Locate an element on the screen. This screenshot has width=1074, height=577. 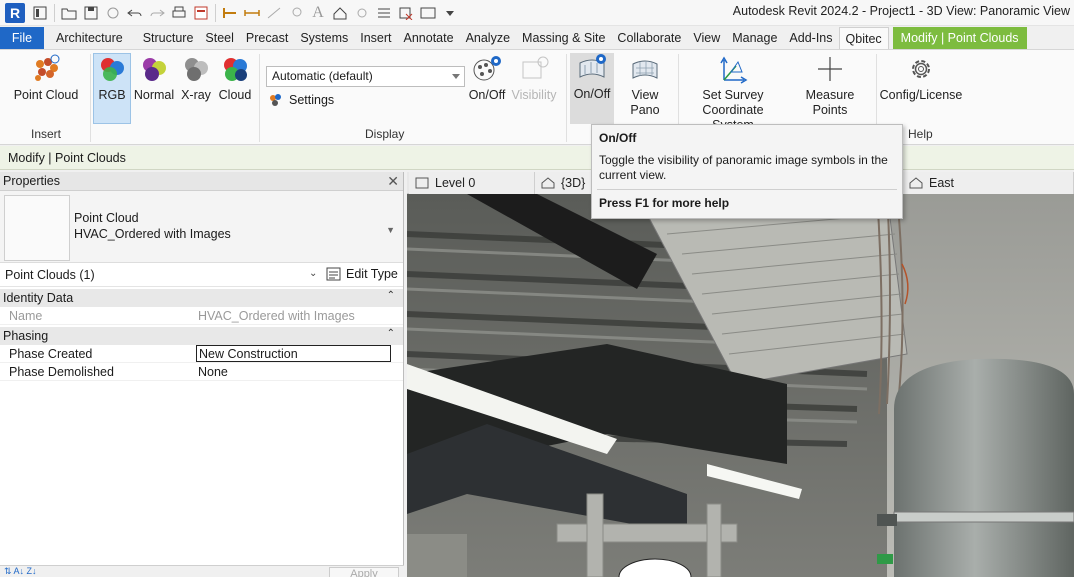
tab-annotate: Annotate is located at coordinates (429, 38).